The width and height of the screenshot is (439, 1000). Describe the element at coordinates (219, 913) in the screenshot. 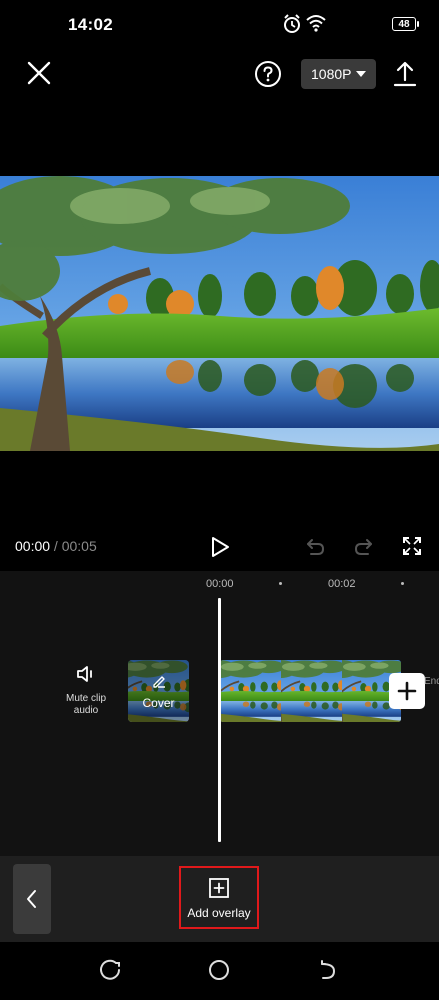

I see `add-overlay-label: Add overlay` at that location.